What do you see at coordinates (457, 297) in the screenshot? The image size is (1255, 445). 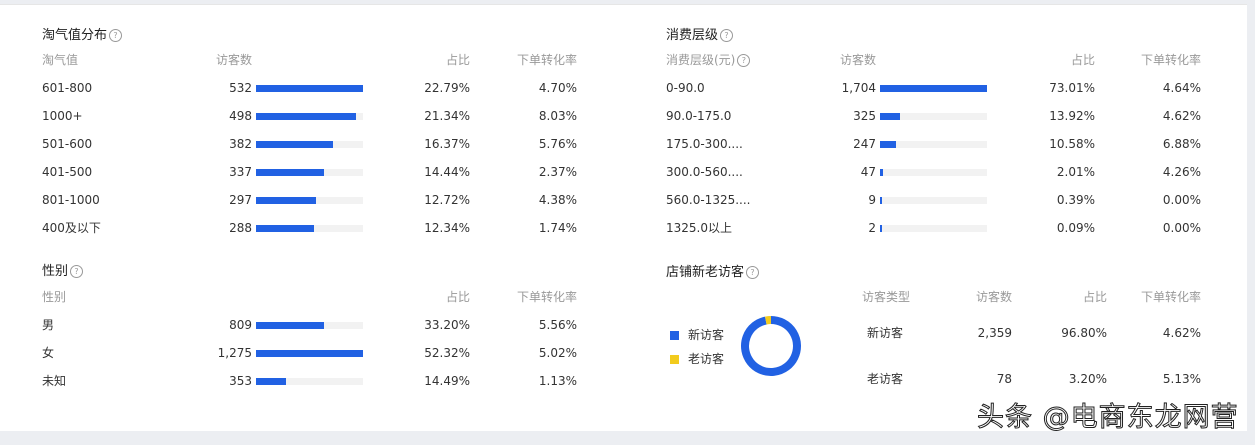 I see `gender-header-pct: 占比` at bounding box center [457, 297].